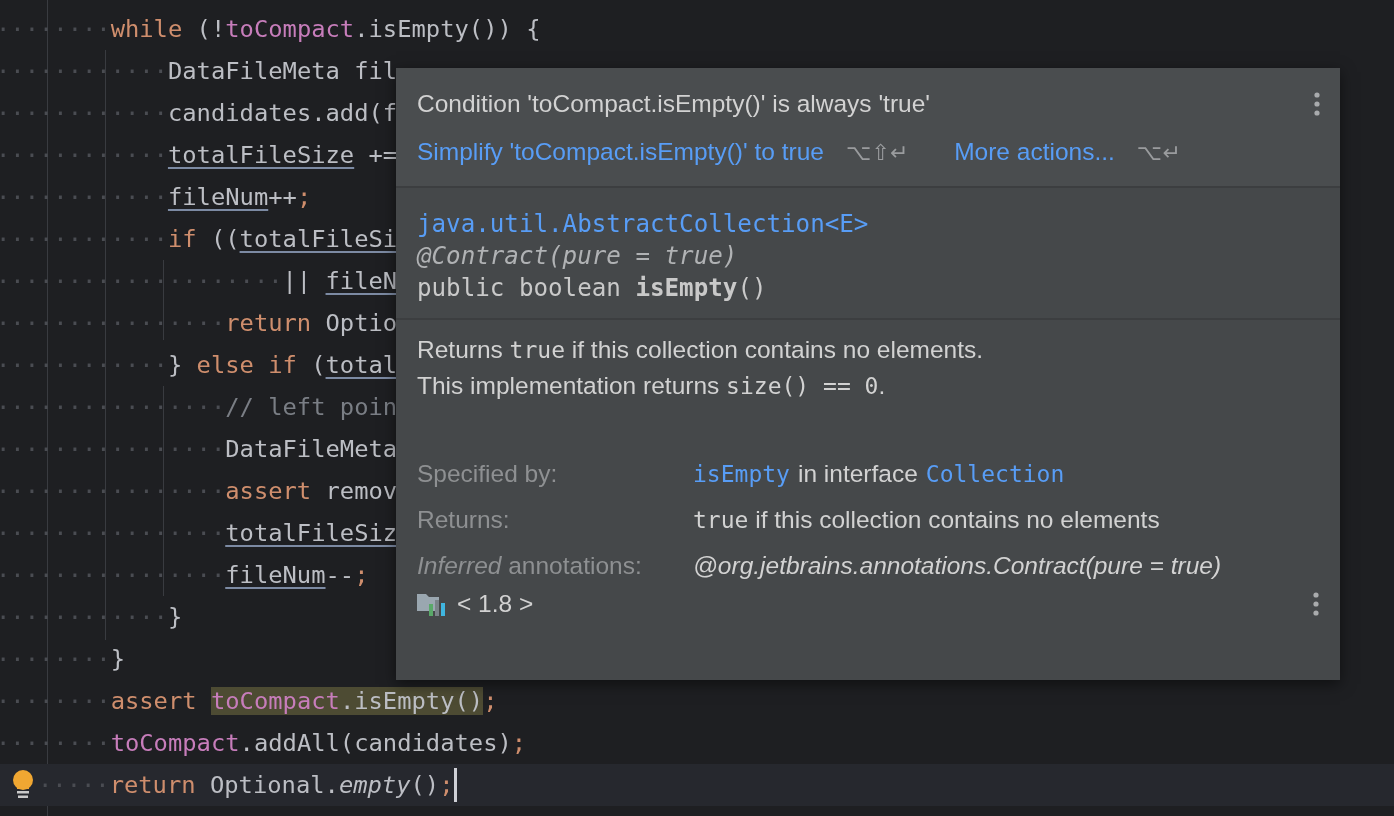  Describe the element at coordinates (578, 256) in the screenshot. I see `annotation-text: @Contract(pure = true)` at that location.